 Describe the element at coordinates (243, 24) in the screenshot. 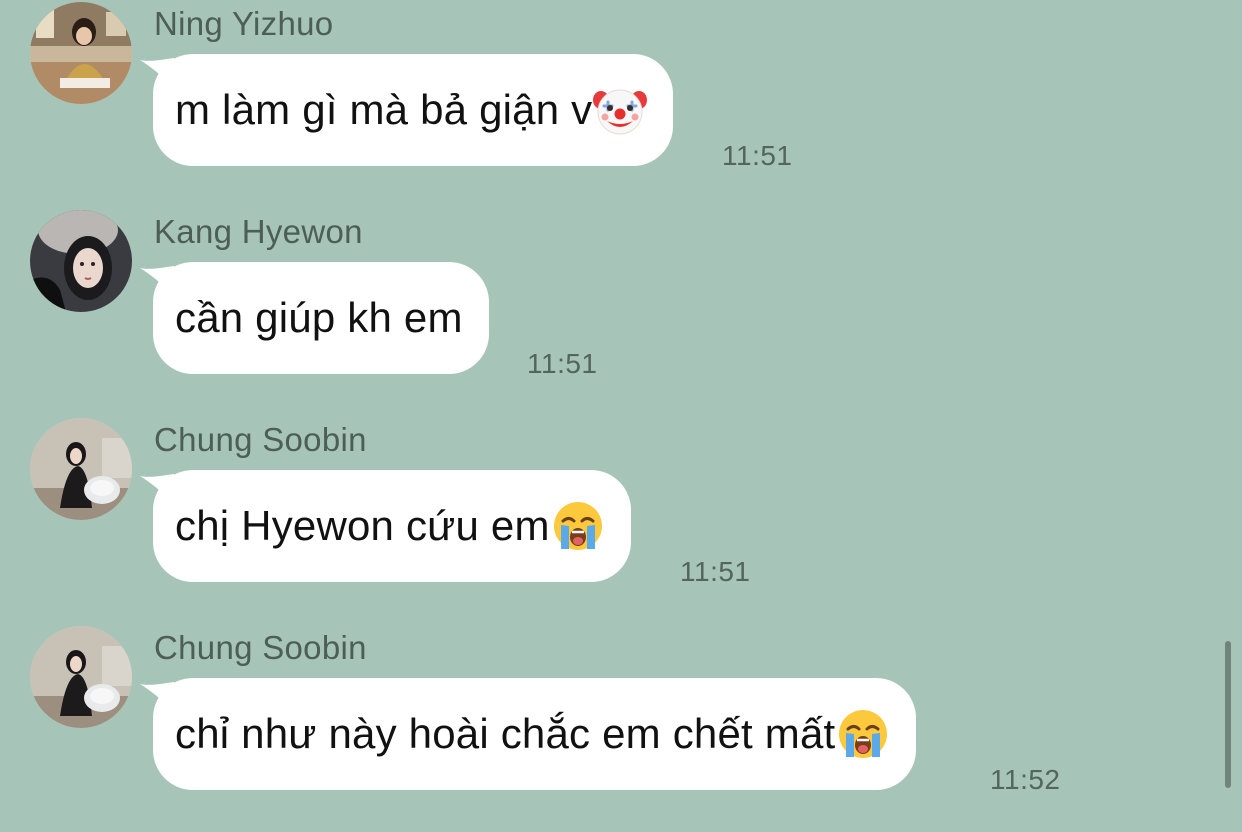

I see `sender-name: Ning Yizhuo` at that location.